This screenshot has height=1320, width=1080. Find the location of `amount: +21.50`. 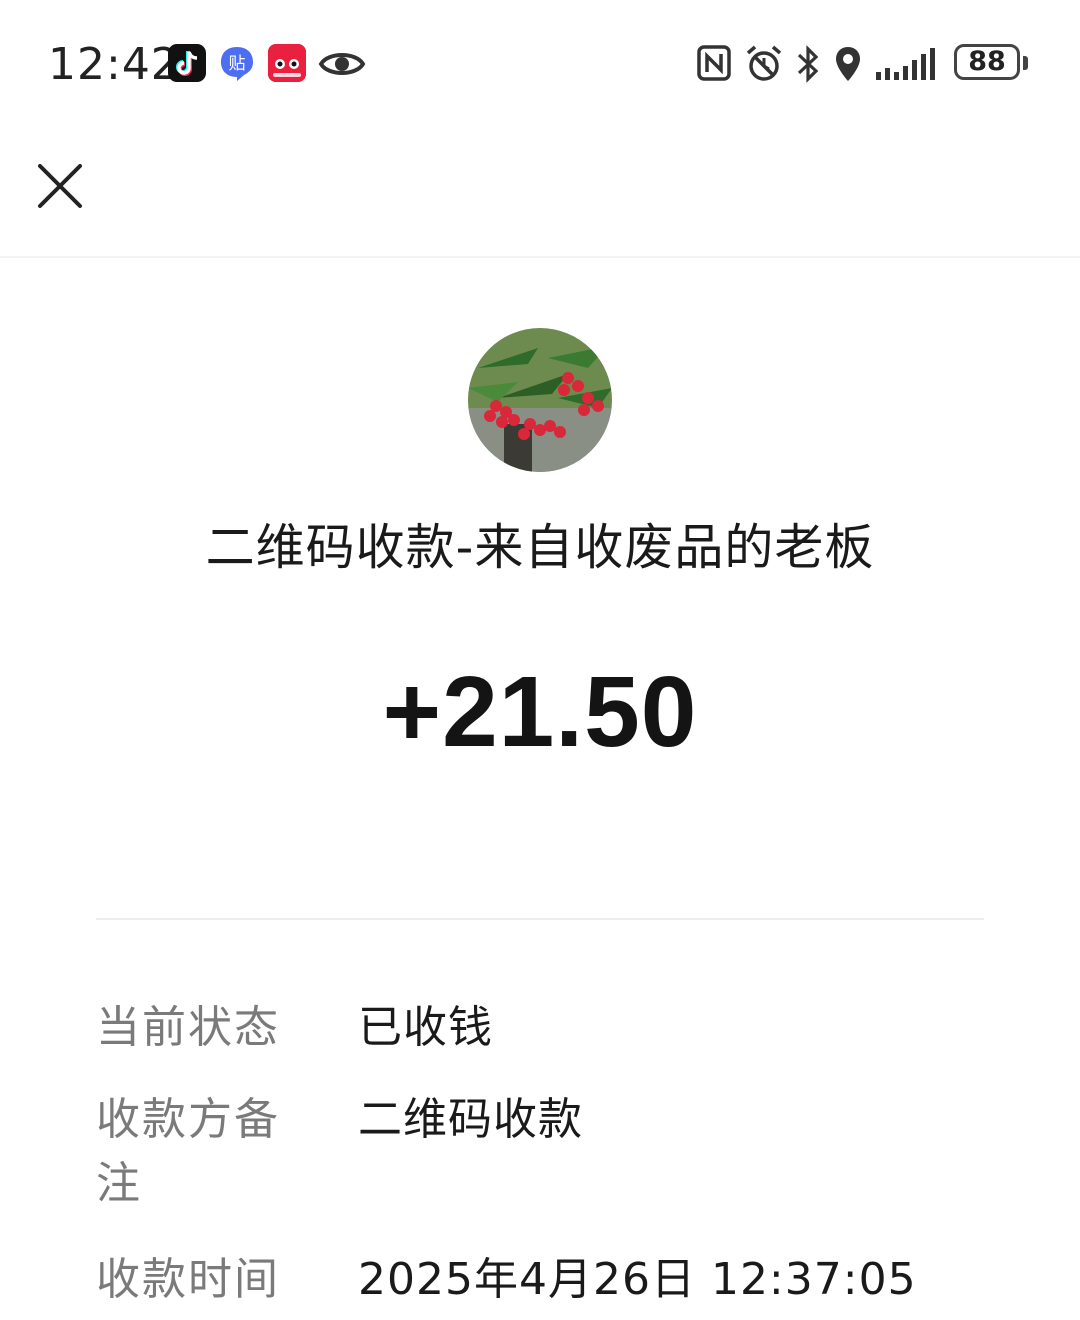

amount: +21.50 is located at coordinates (540, 712).